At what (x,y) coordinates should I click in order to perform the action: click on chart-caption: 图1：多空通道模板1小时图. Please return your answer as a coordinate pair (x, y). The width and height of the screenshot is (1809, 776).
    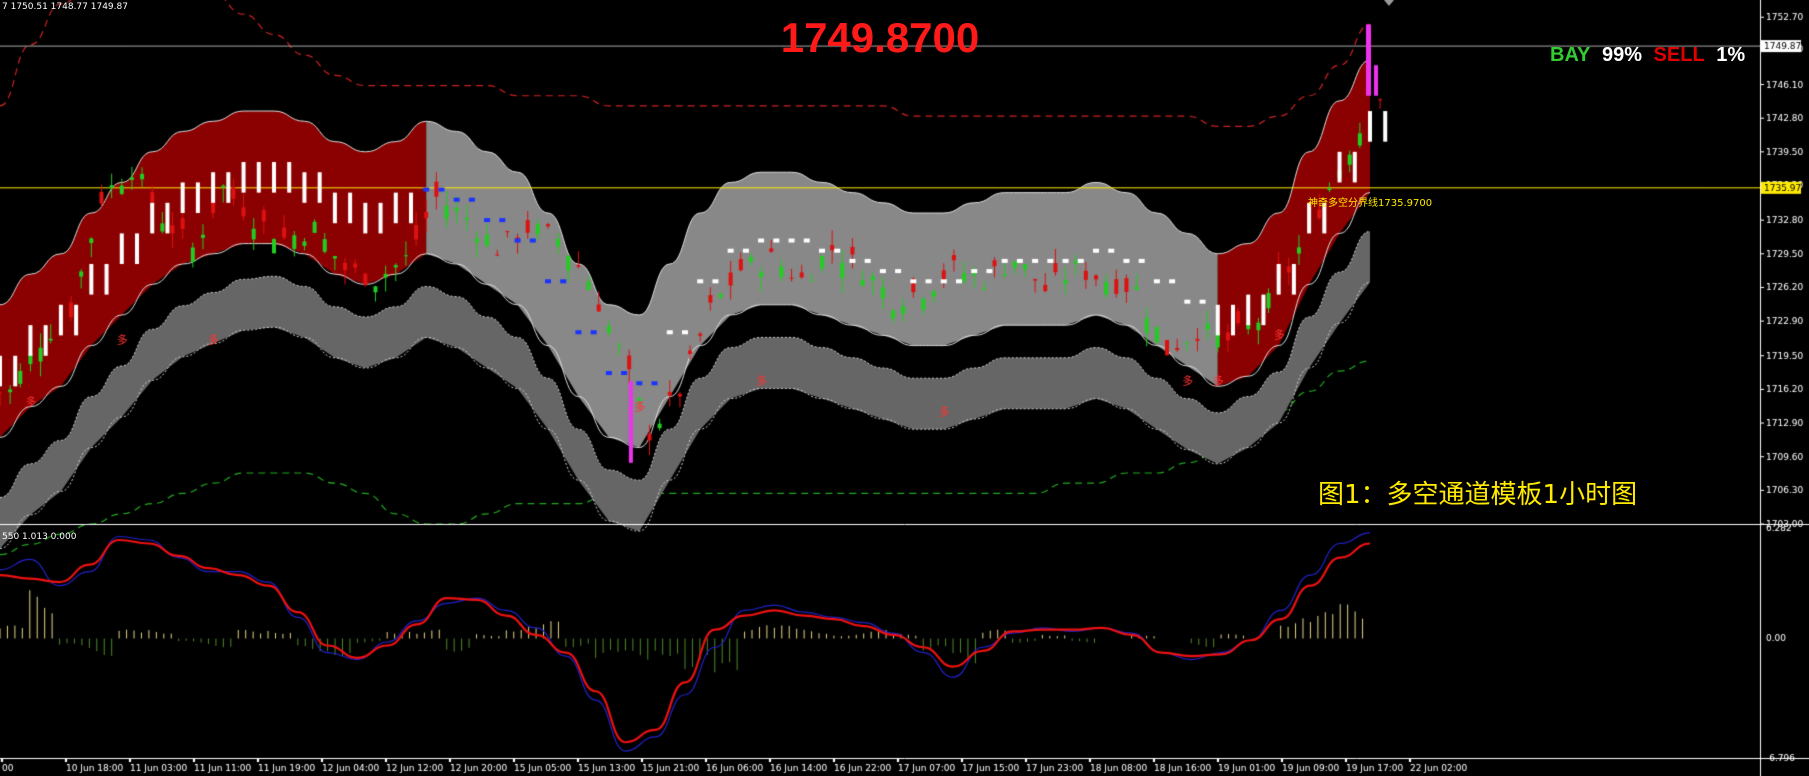
    Looking at the image, I should click on (1478, 495).